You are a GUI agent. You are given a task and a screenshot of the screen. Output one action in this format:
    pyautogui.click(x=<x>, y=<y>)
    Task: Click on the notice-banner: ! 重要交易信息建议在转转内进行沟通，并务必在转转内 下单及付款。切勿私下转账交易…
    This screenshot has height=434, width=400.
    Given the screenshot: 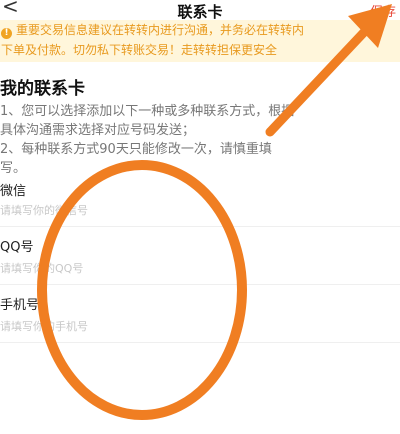 What is the action you would take?
    pyautogui.click(x=200, y=41)
    